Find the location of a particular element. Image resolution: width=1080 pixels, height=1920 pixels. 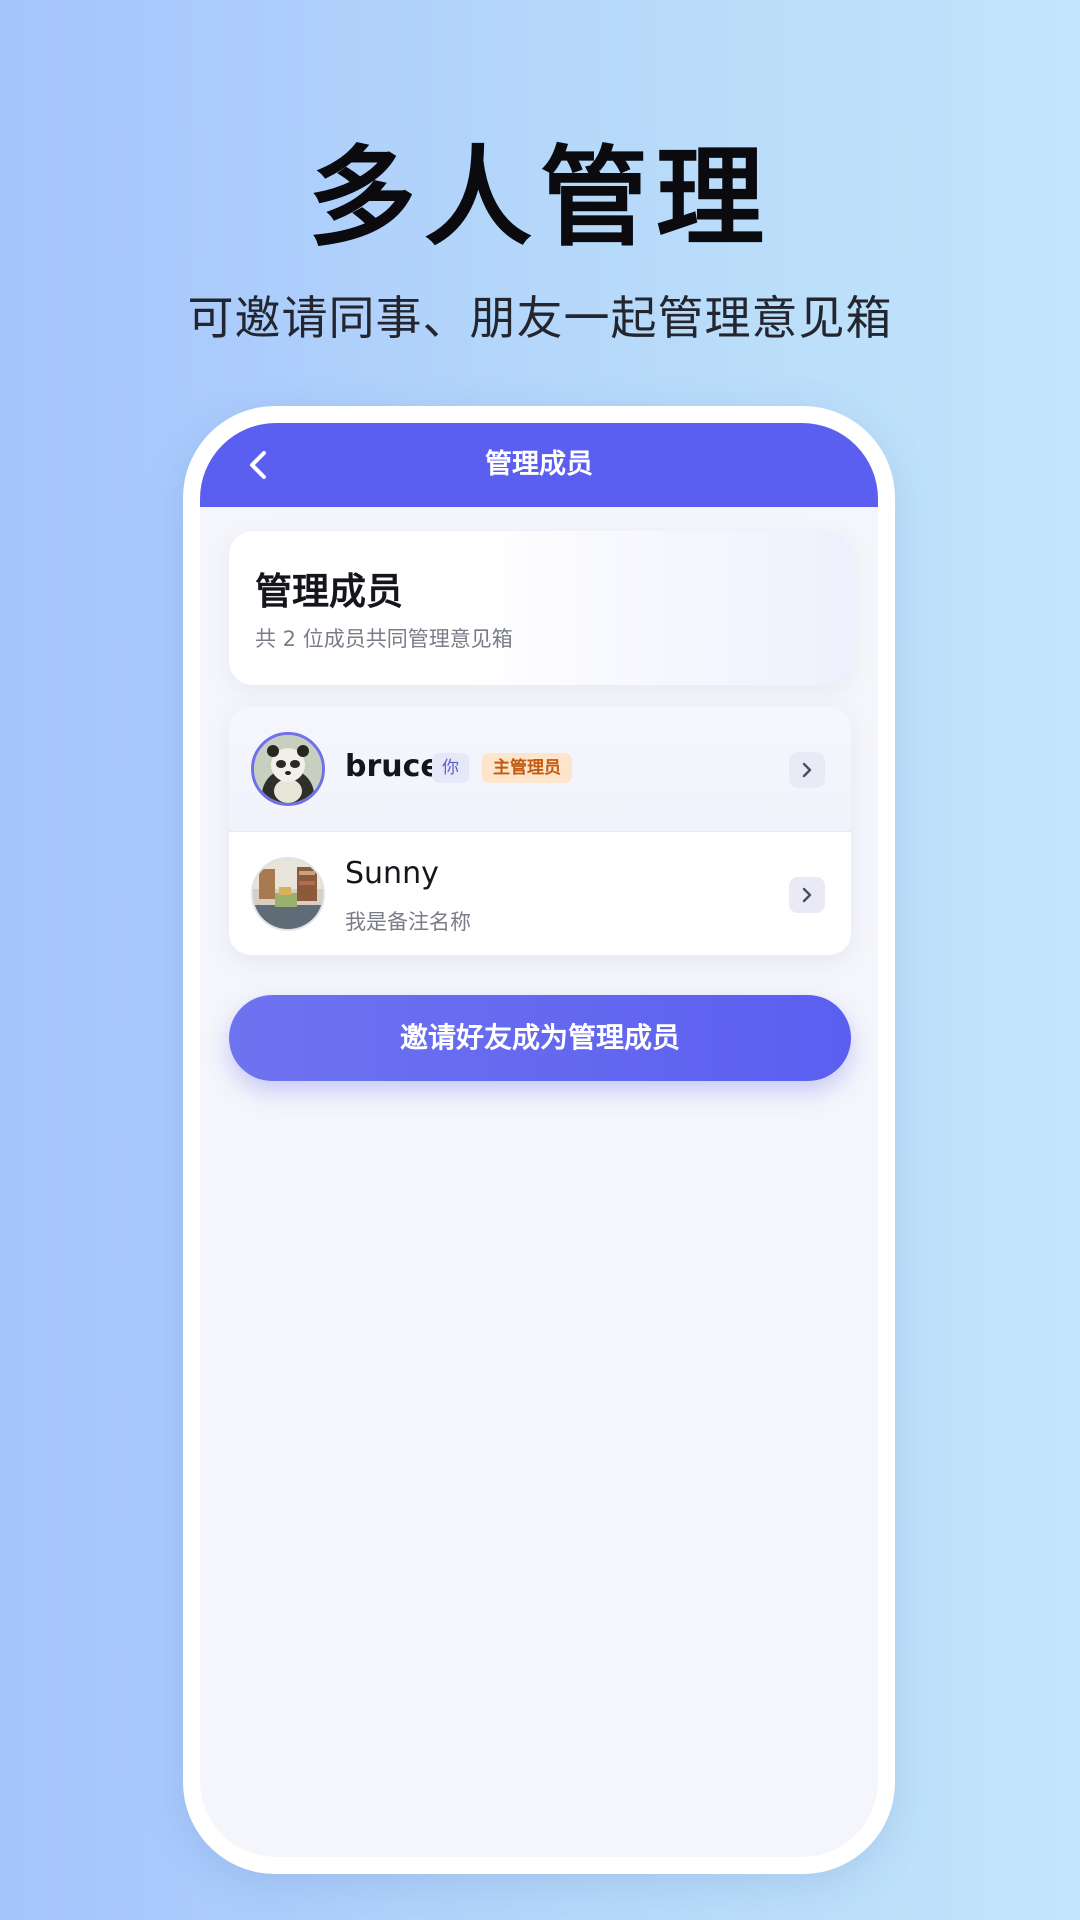

info-card-title: 管理成员 is located at coordinates (329, 591).